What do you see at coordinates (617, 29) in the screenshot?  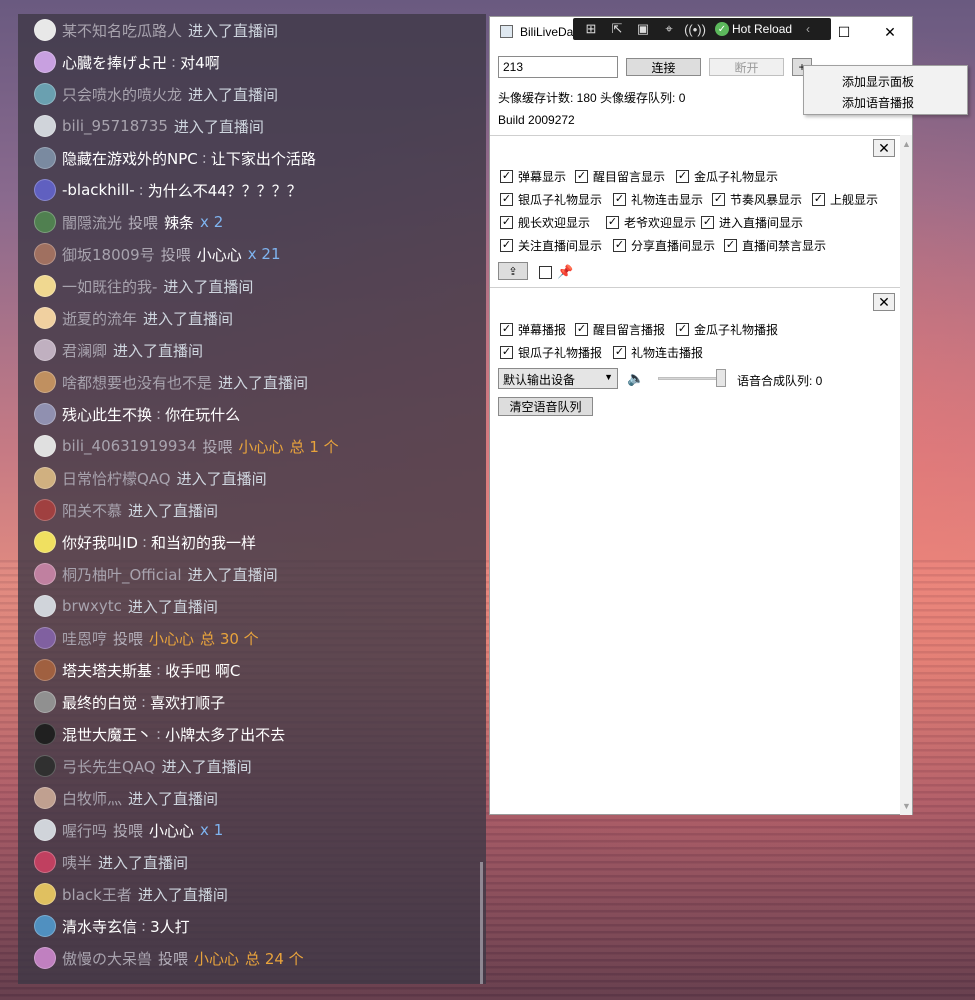 I see `select-element-icon: ⇱` at bounding box center [617, 29].